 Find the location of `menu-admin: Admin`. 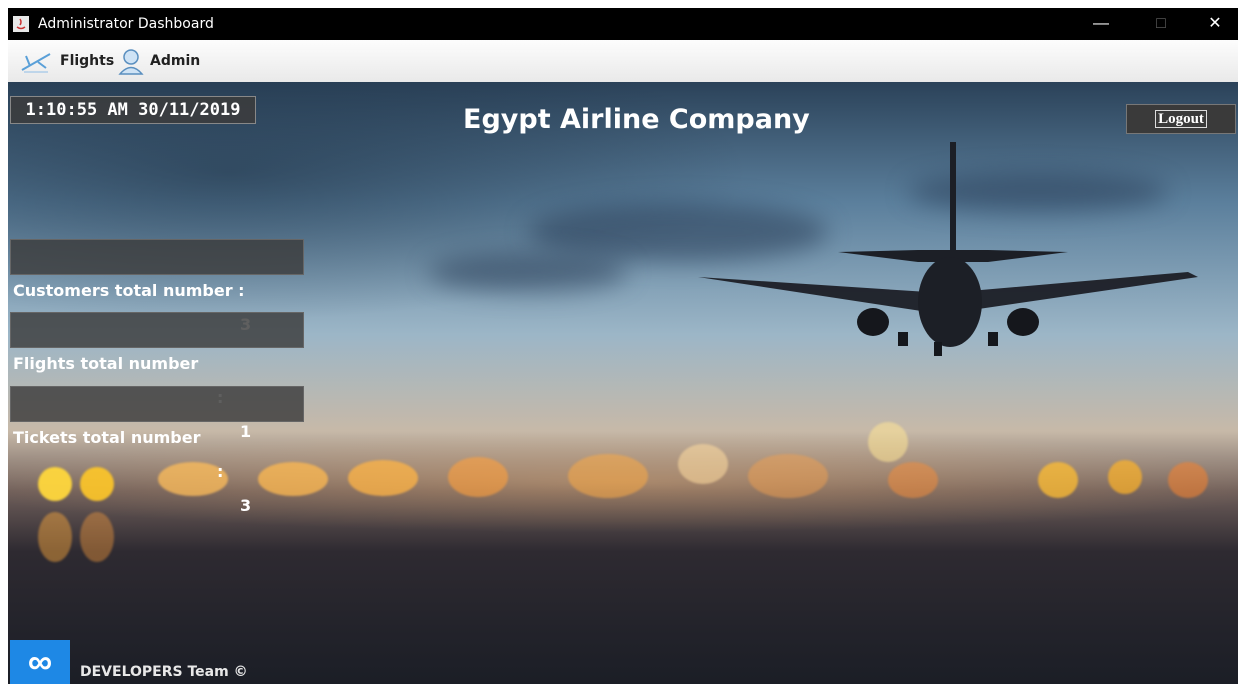

menu-admin: Admin is located at coordinates (159, 61).